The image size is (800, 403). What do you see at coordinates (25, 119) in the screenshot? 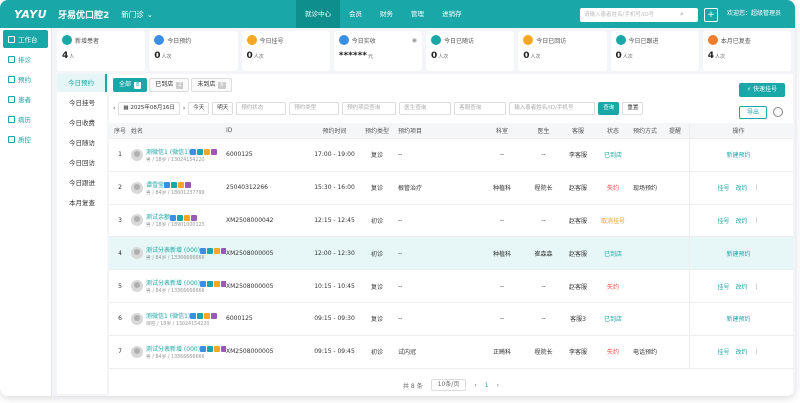
I see `sidebar-item-record: 病历` at bounding box center [25, 119].